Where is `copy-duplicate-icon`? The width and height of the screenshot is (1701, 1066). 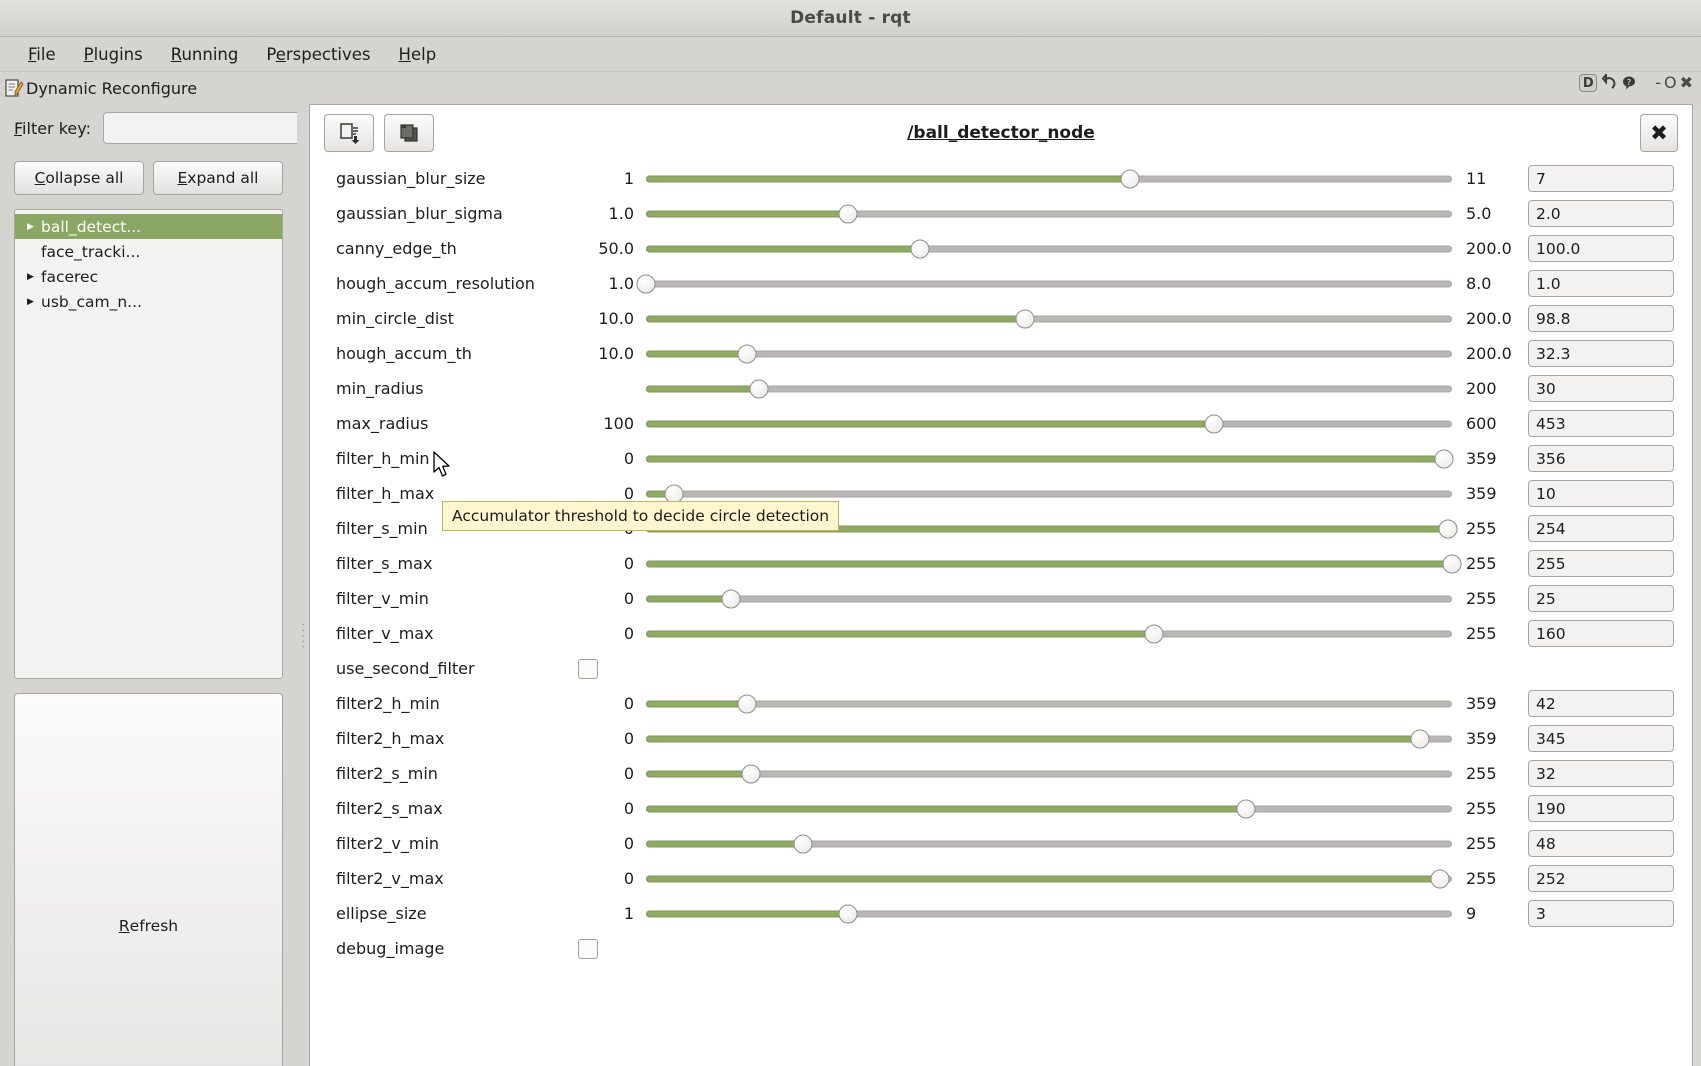
copy-duplicate-icon is located at coordinates (409, 133).